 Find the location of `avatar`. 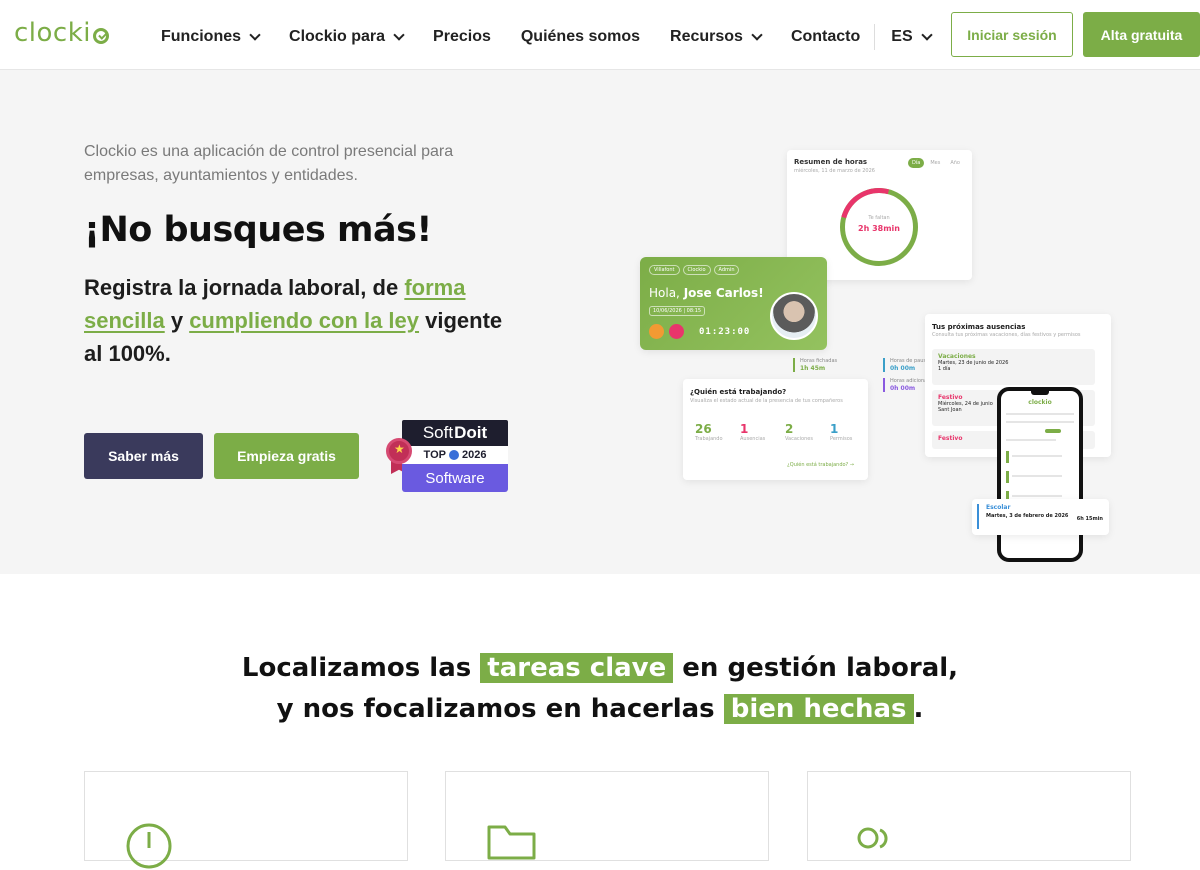

avatar is located at coordinates (794, 316).